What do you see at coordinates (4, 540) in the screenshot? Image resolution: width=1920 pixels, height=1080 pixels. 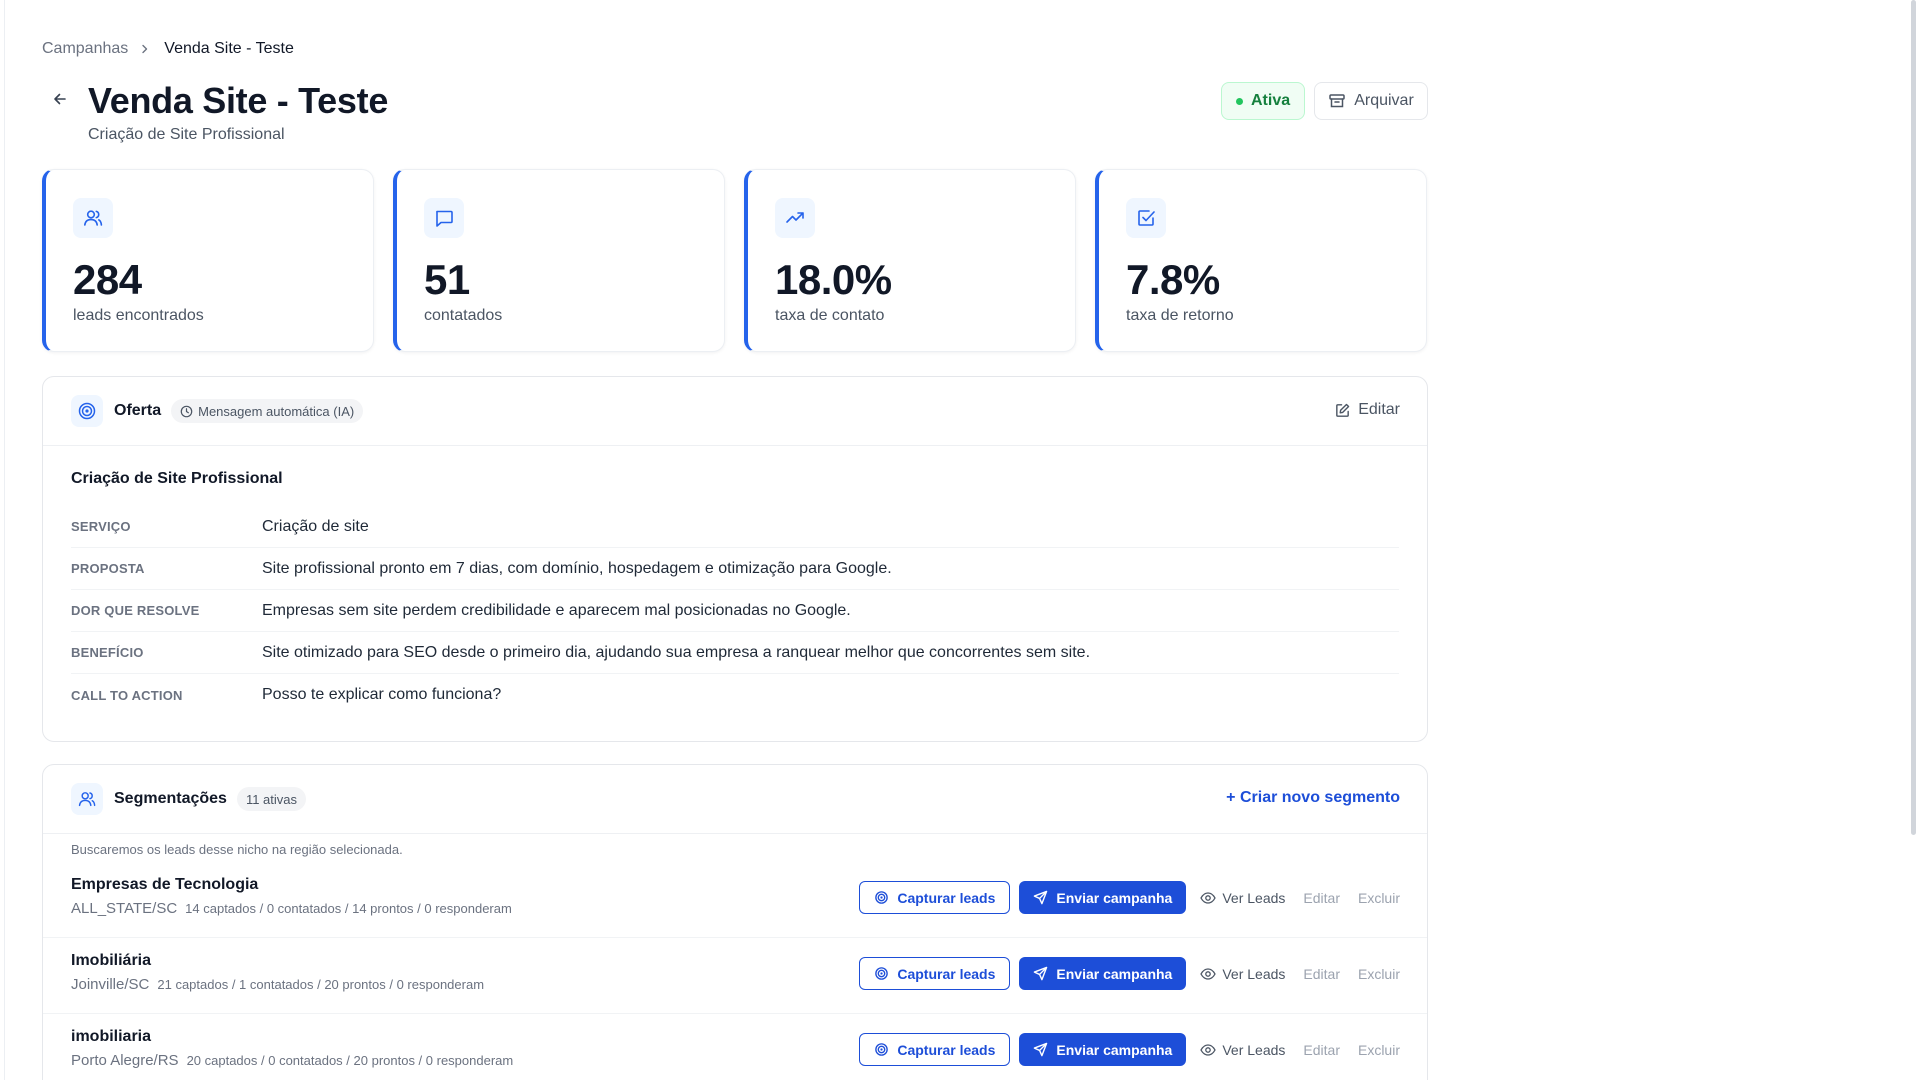 I see `left-divider` at bounding box center [4, 540].